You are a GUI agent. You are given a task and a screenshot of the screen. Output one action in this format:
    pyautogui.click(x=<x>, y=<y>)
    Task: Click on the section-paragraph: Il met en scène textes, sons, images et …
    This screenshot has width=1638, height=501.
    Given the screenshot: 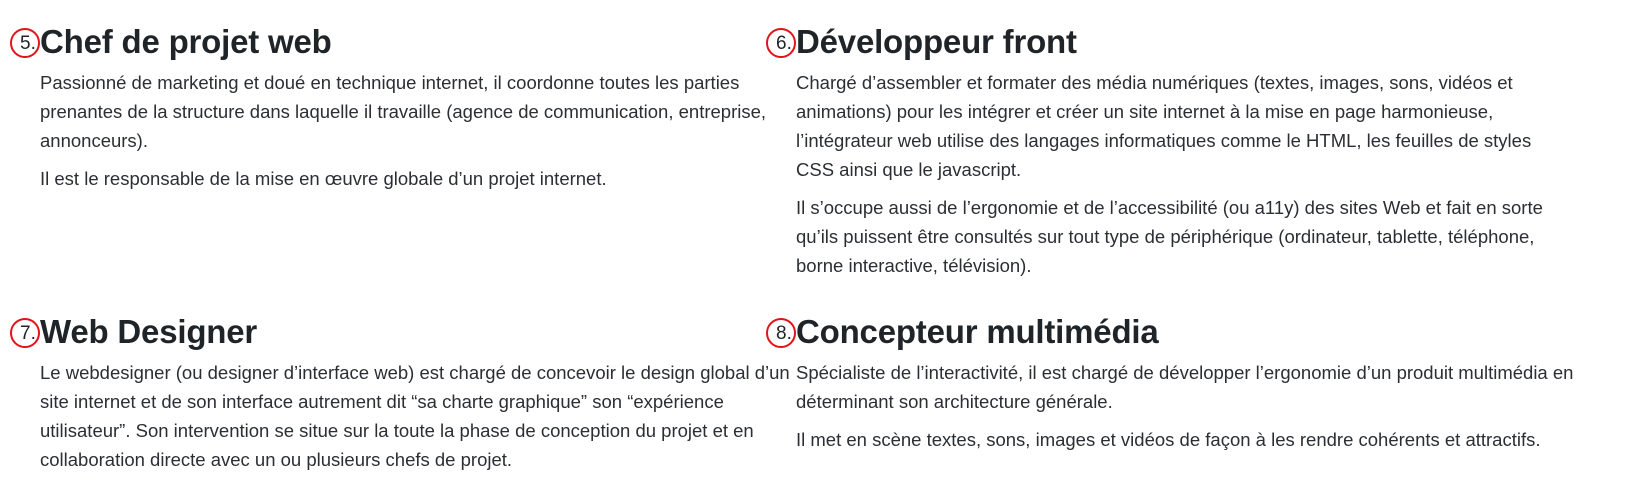 What is the action you would take?
    pyautogui.click(x=1168, y=439)
    